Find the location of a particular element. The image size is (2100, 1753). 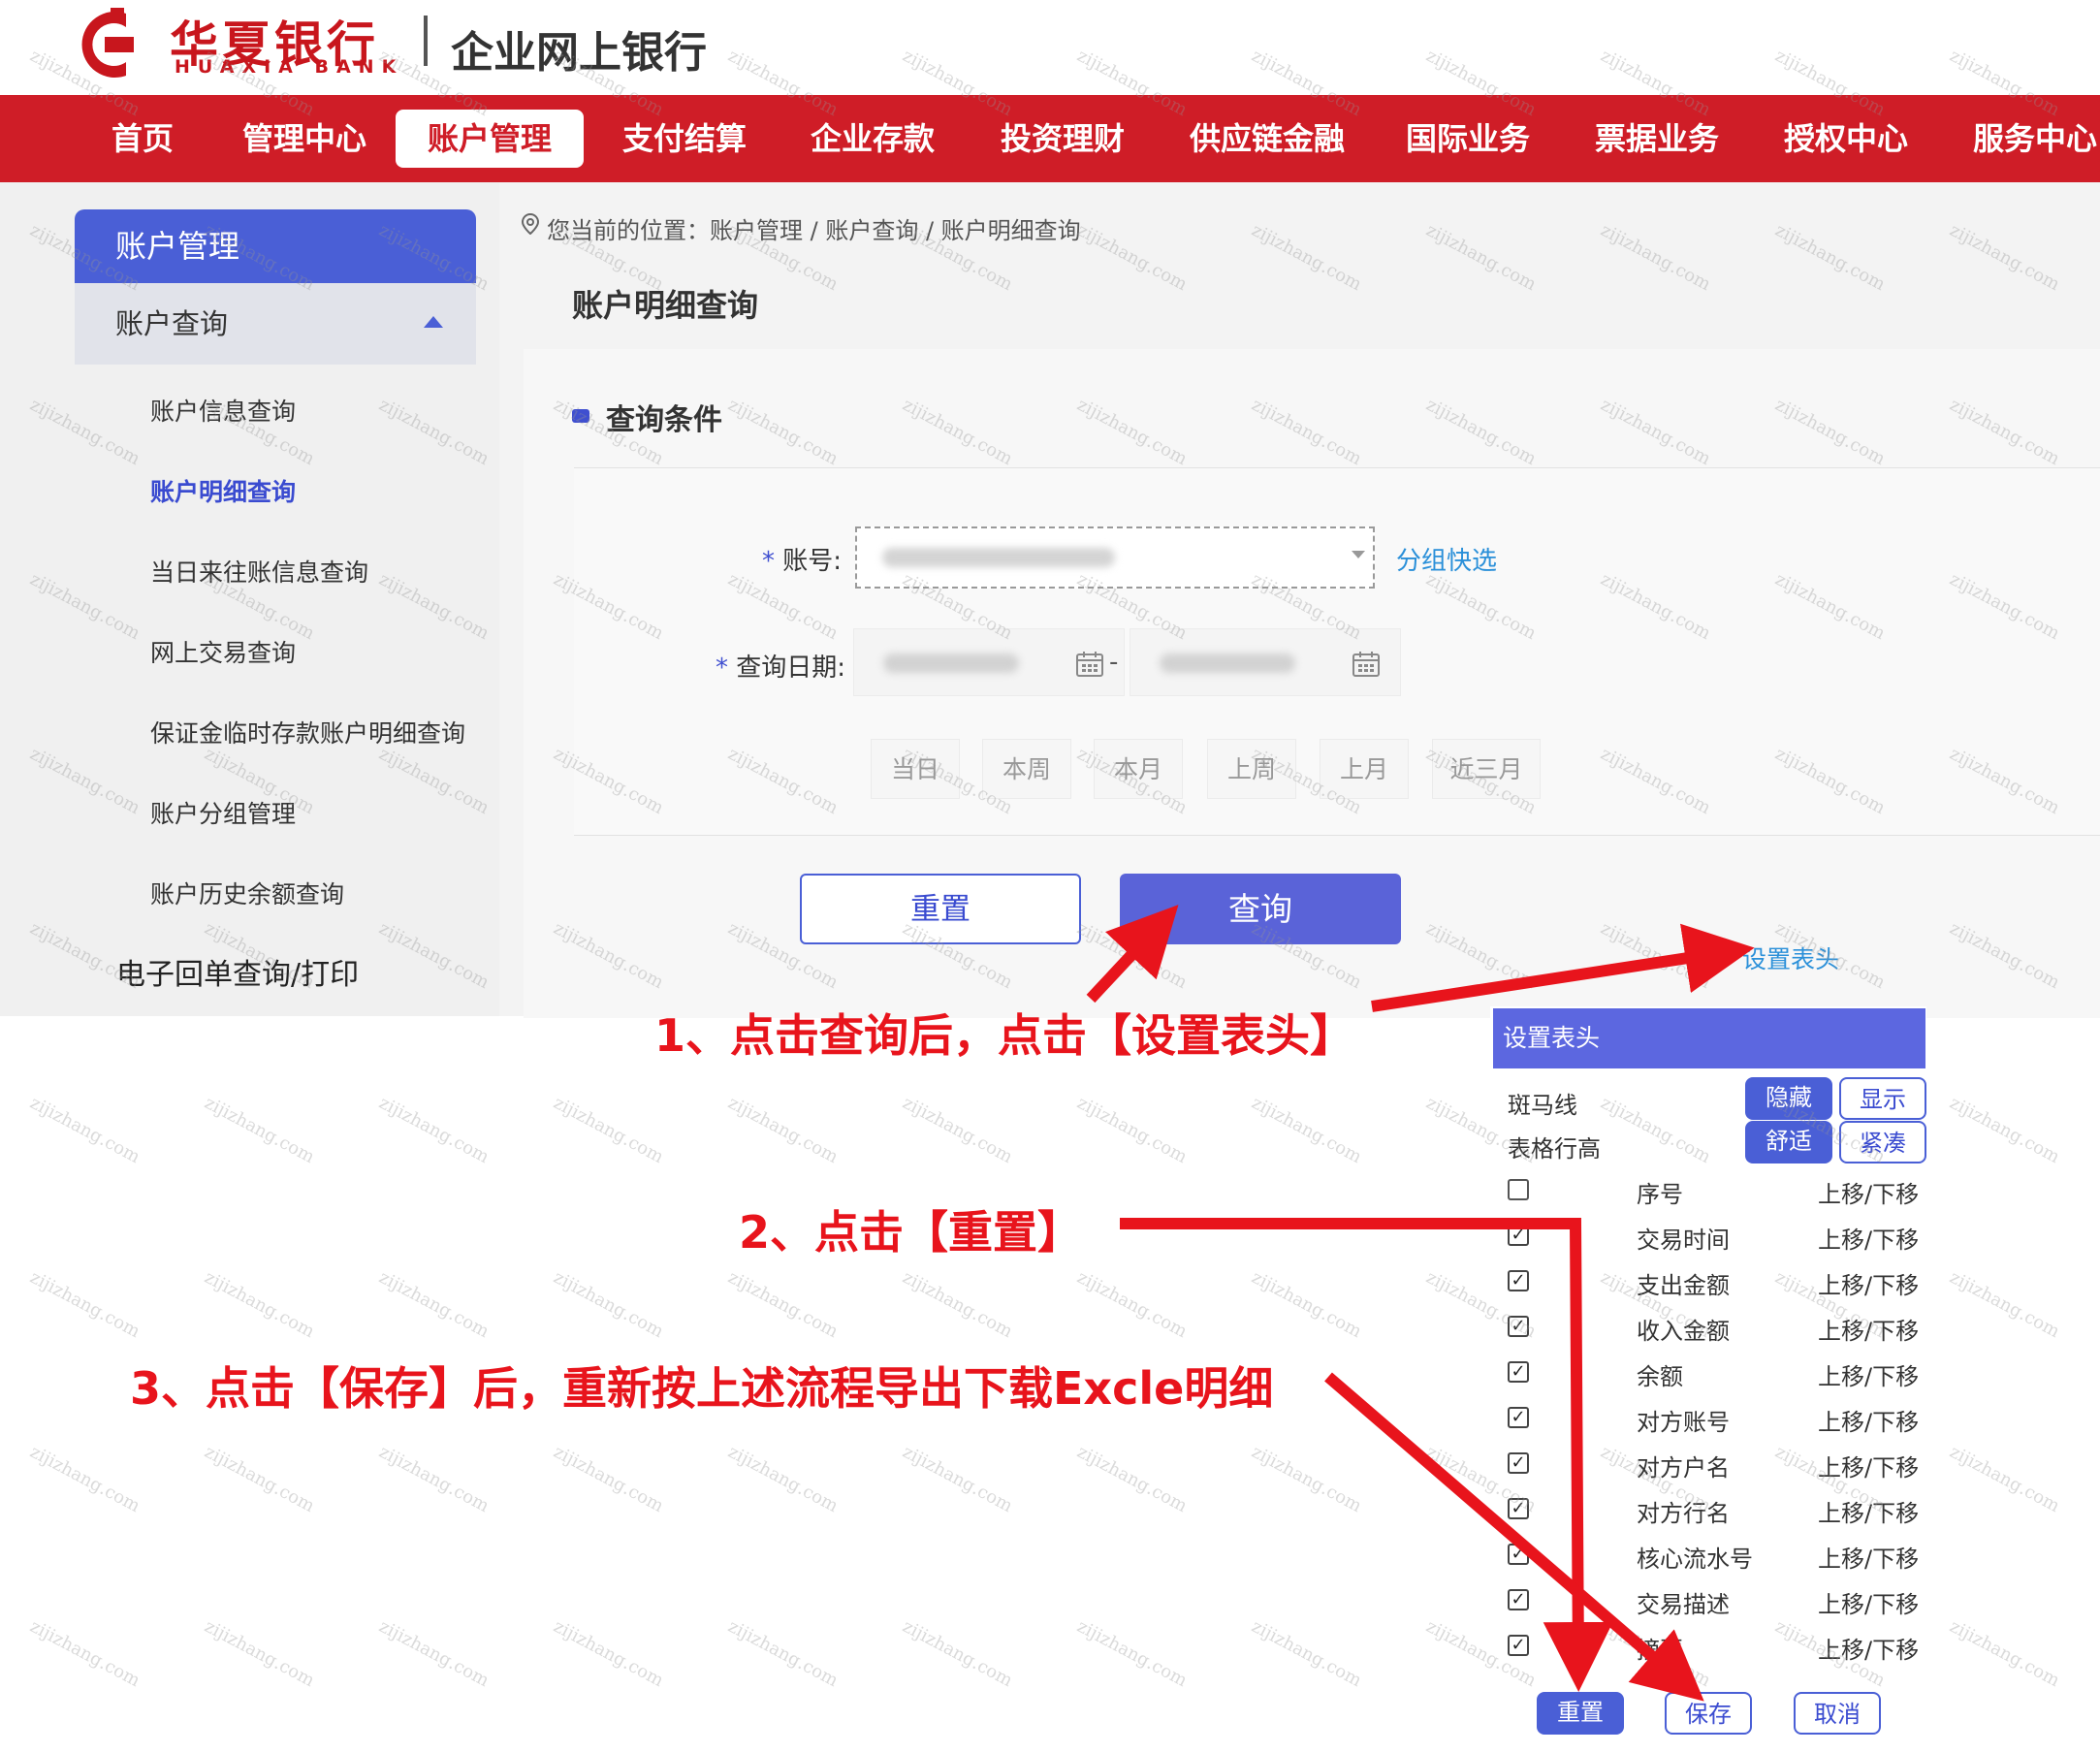

arrow-to-query-button is located at coordinates (1132, 954).